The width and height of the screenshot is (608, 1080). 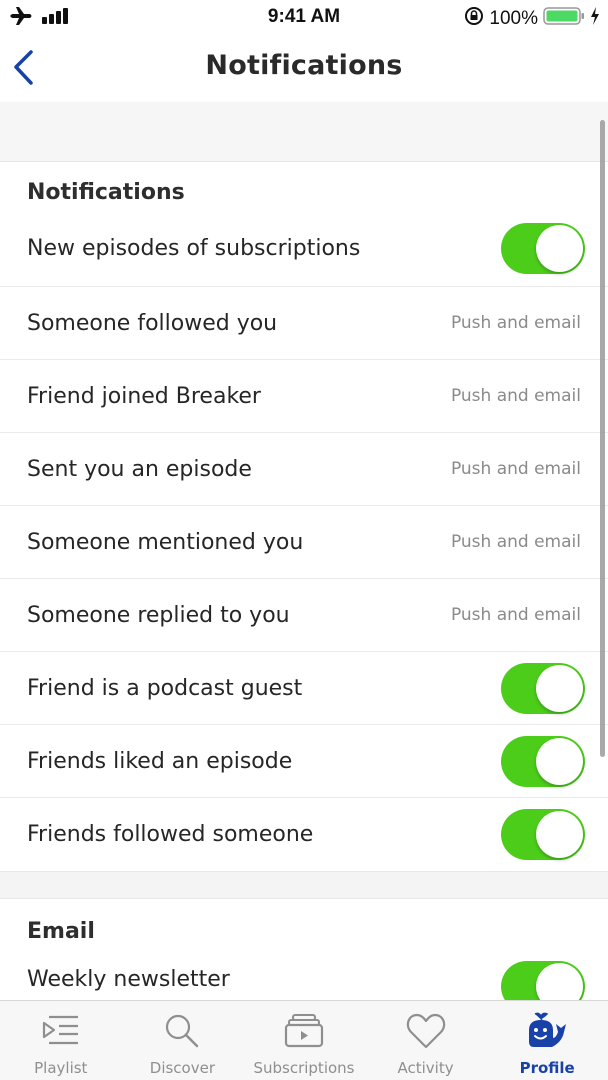 I want to click on section-header-email: Email, so click(x=61, y=931).